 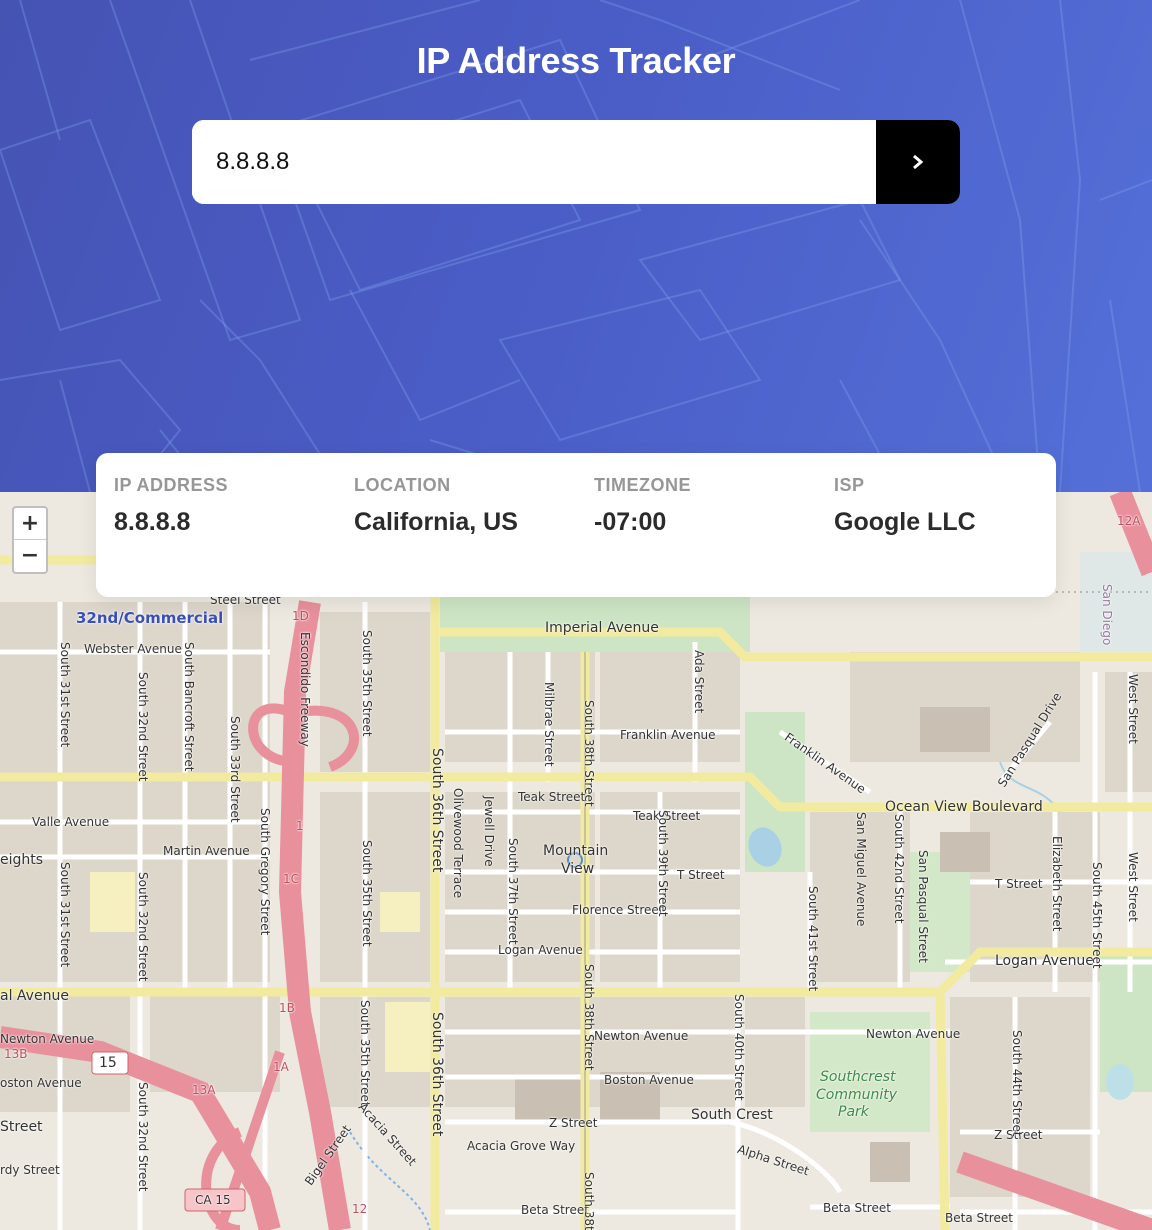 I want to click on map-label: Escondido Freeway, so click(x=305, y=689).